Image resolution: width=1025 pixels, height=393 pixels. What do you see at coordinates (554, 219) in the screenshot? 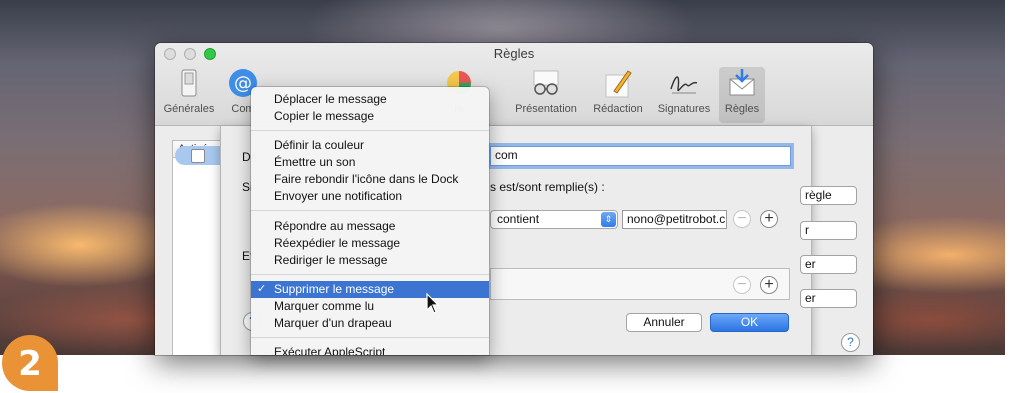
I see `condition-operator-popup: contient ⇕` at bounding box center [554, 219].